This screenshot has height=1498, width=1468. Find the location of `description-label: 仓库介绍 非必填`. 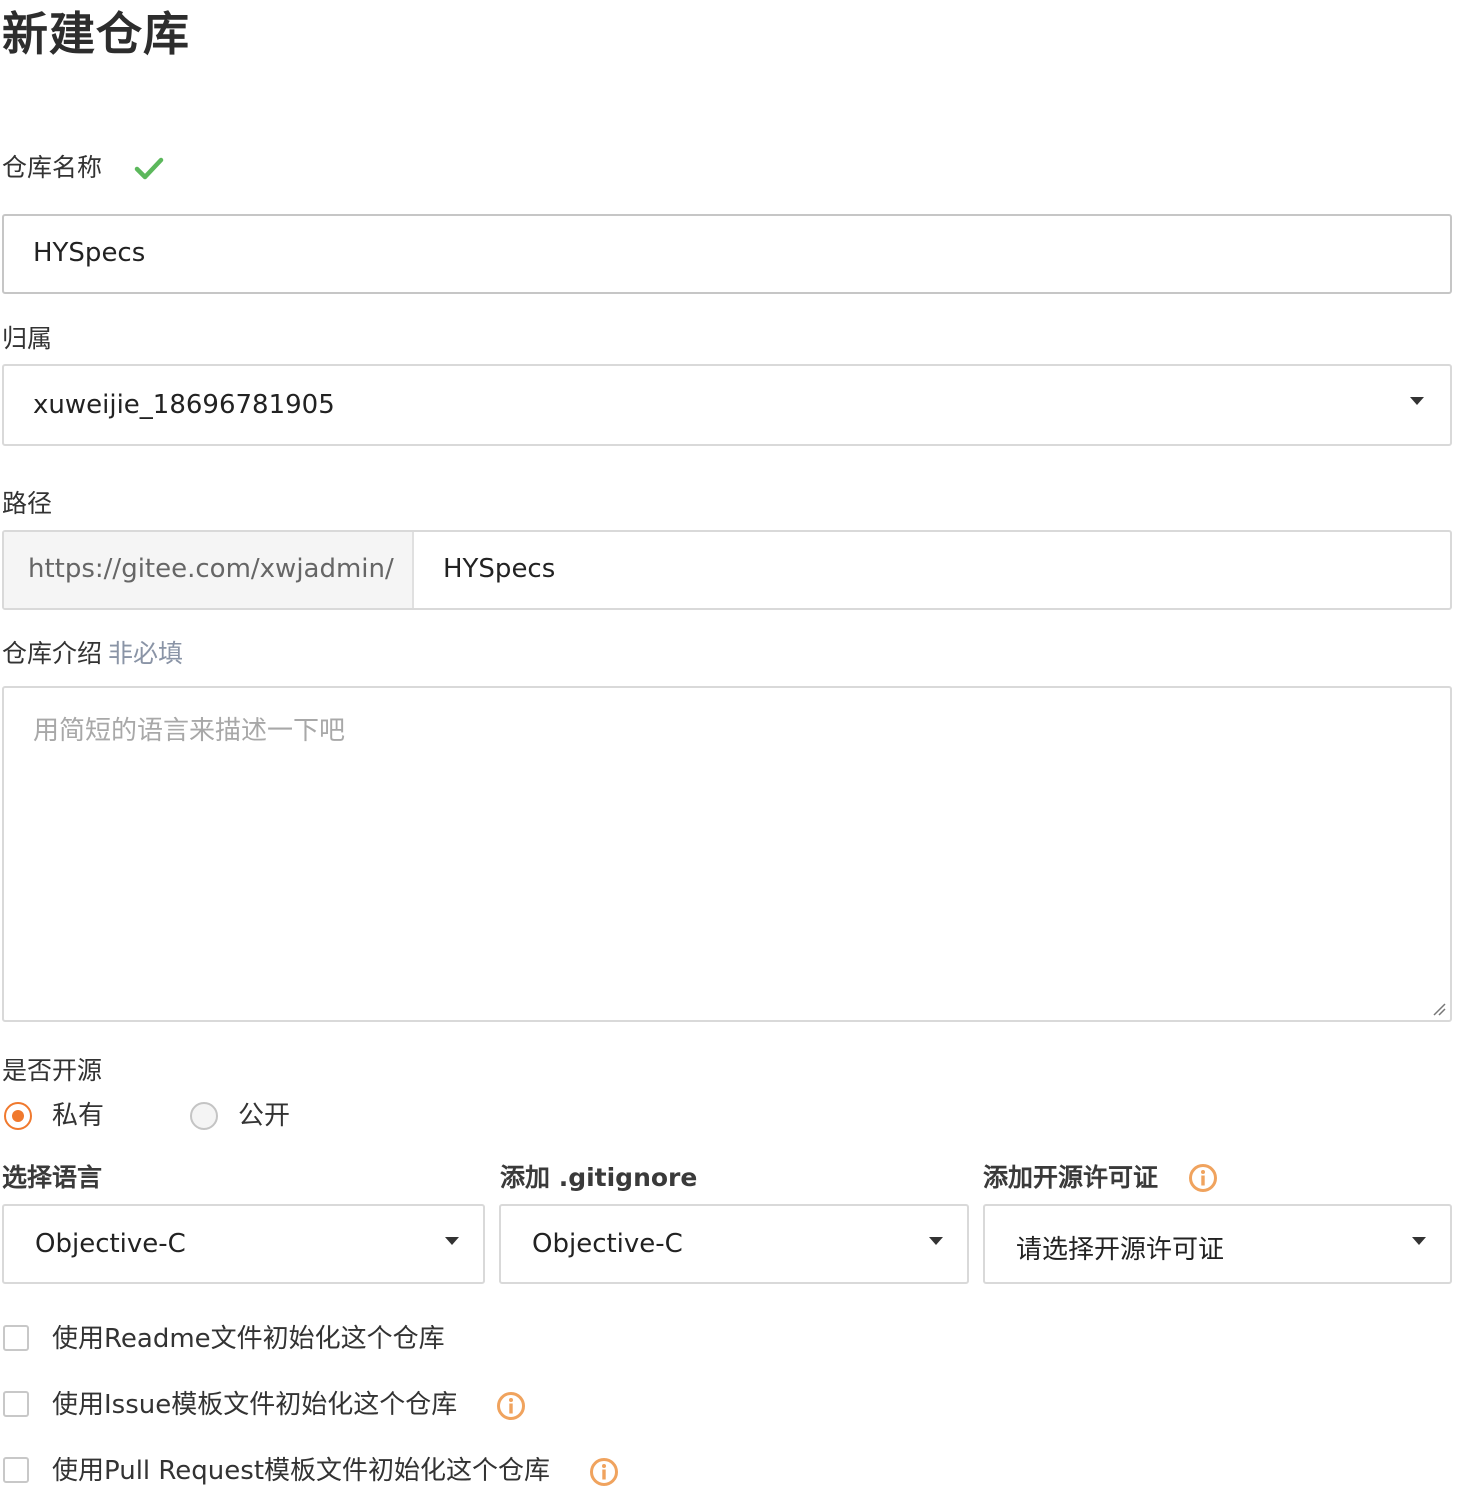

description-label: 仓库介绍 非必填 is located at coordinates (92, 654).